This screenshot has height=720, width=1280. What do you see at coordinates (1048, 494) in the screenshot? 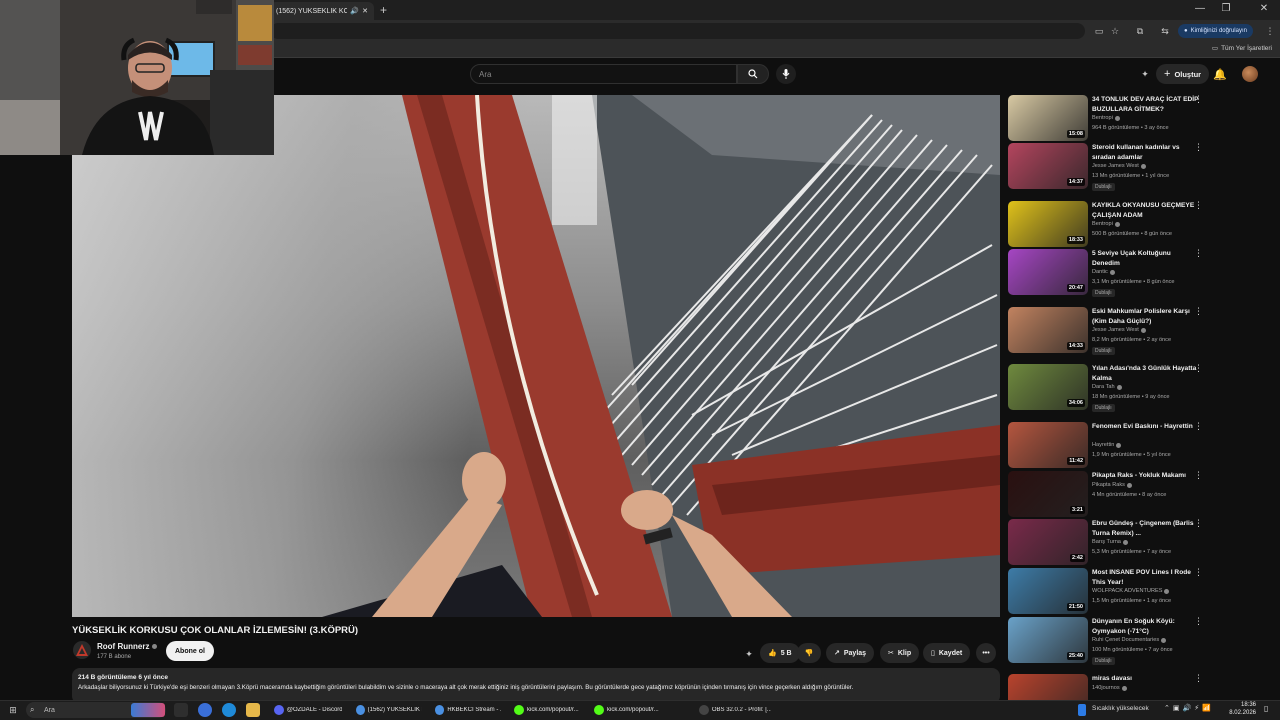
I see `recommendation-thumbnail: 3:21` at bounding box center [1048, 494].